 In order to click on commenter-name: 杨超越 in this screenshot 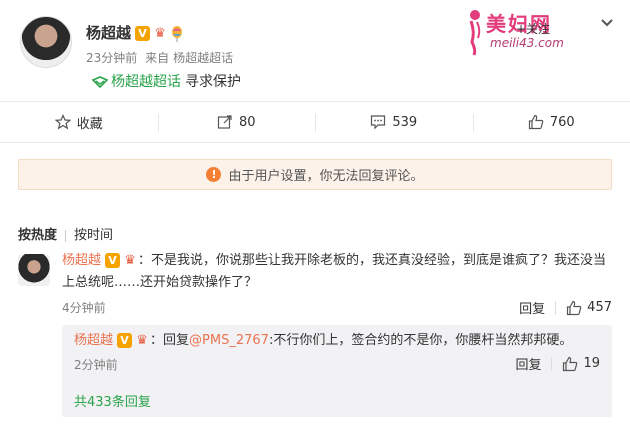, I will do `click(81, 260)`.